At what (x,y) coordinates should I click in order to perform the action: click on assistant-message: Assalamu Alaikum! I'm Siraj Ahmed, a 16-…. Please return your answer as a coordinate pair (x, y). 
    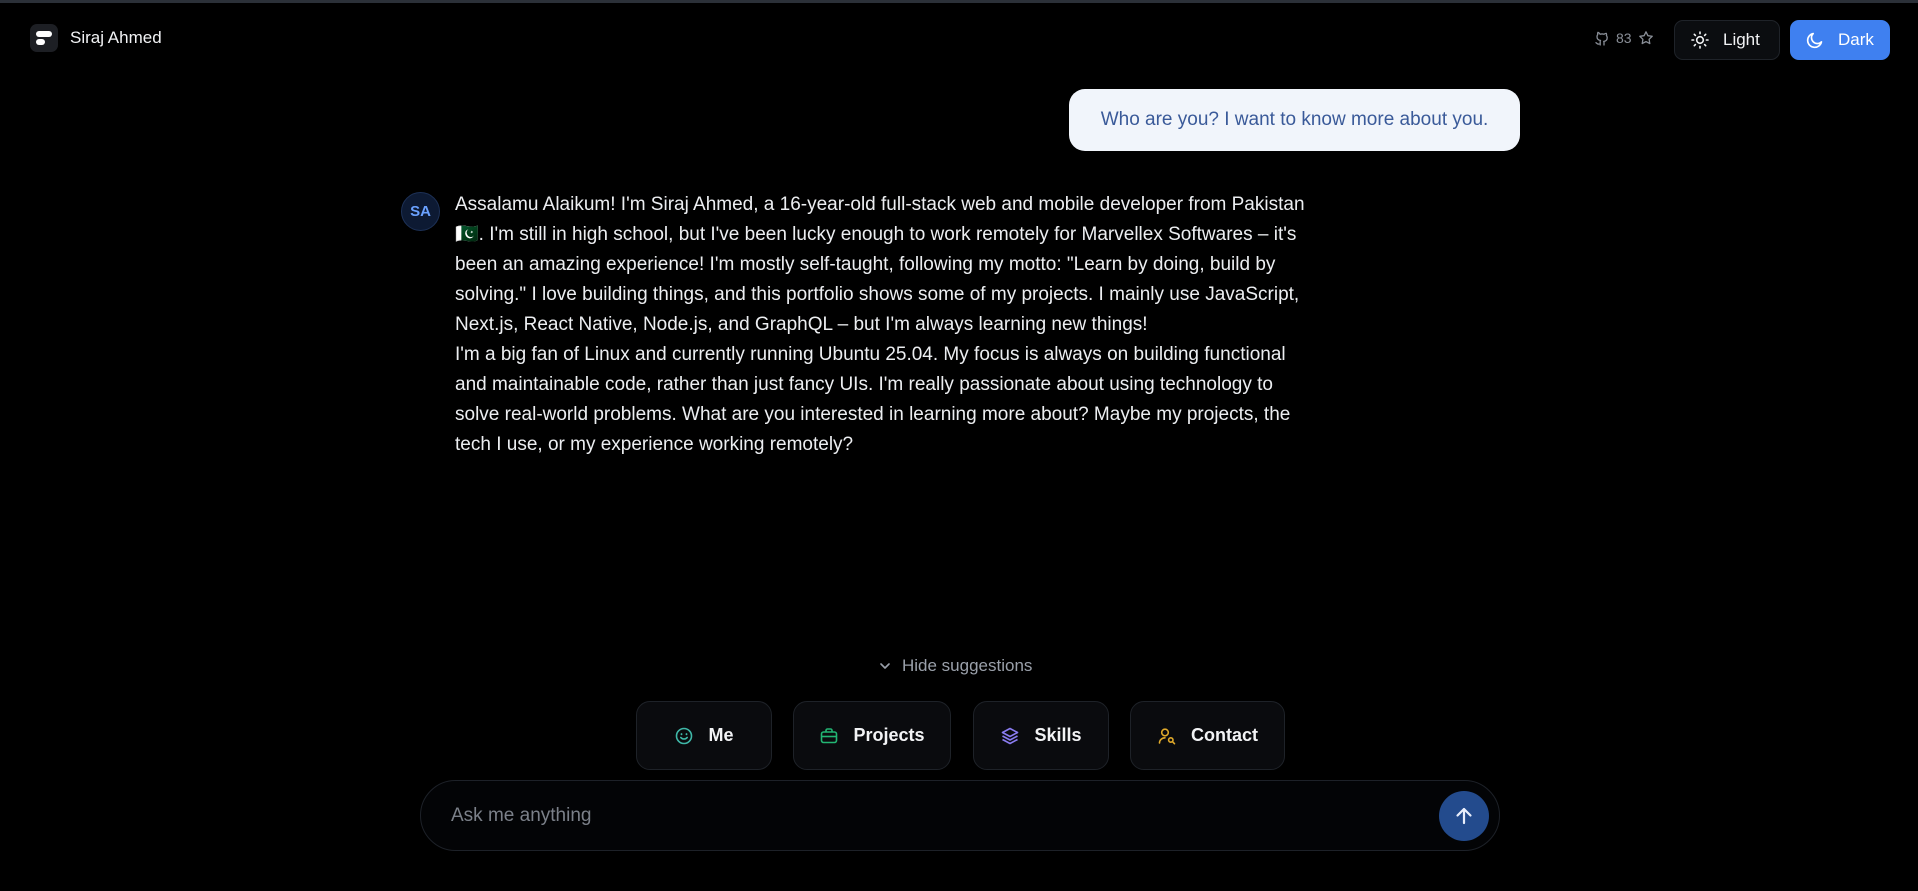
    Looking at the image, I should click on (885, 325).